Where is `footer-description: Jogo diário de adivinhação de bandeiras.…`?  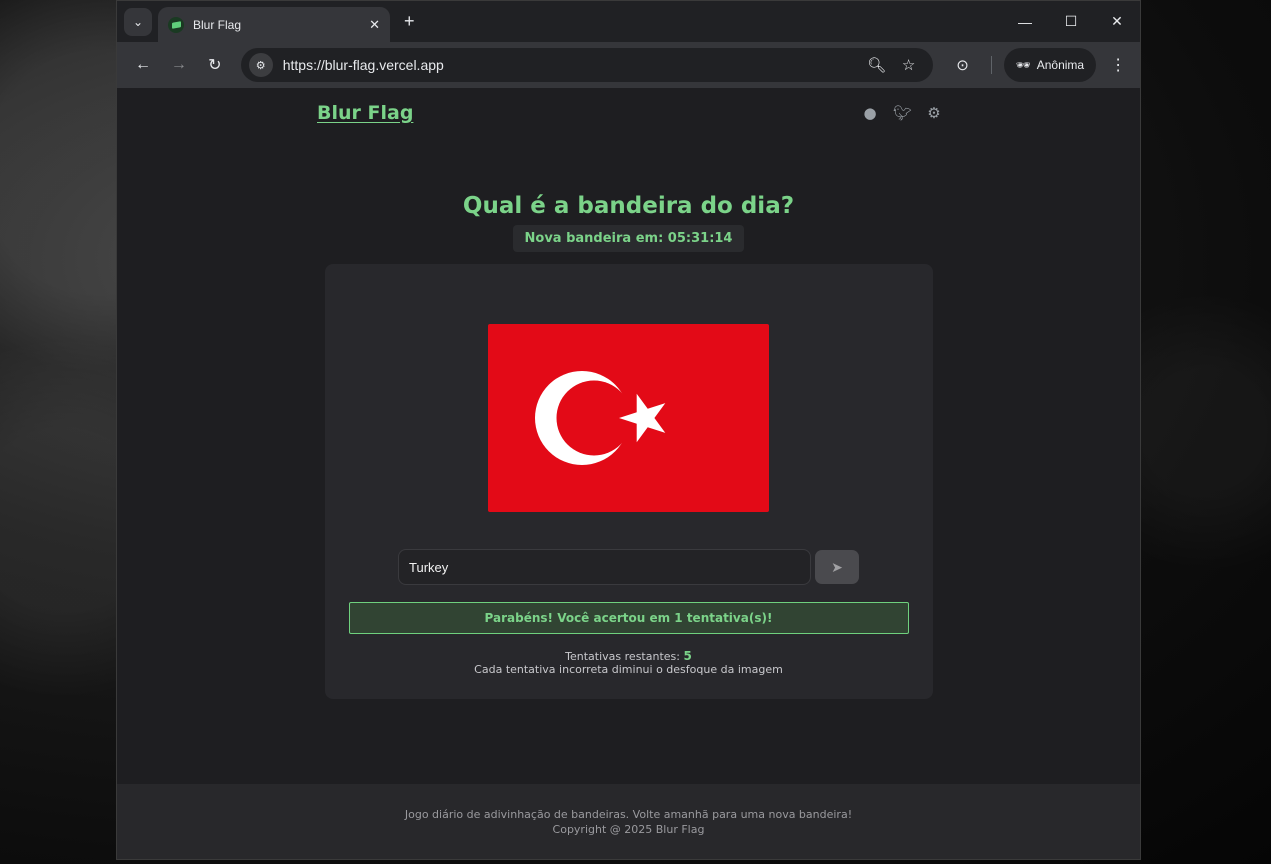 footer-description: Jogo diário de adivinhação de bandeiras.… is located at coordinates (628, 814).